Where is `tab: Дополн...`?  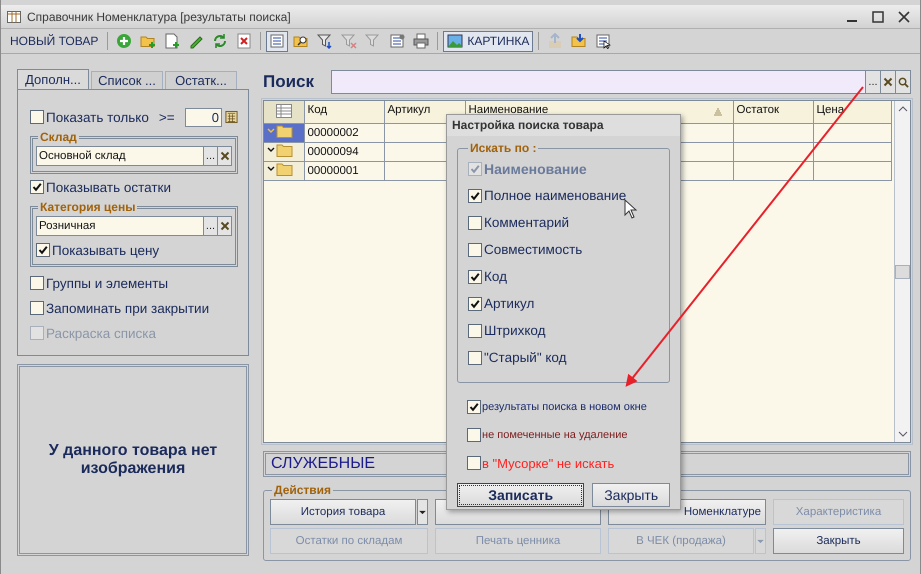
tab: Дополн... is located at coordinates (53, 79).